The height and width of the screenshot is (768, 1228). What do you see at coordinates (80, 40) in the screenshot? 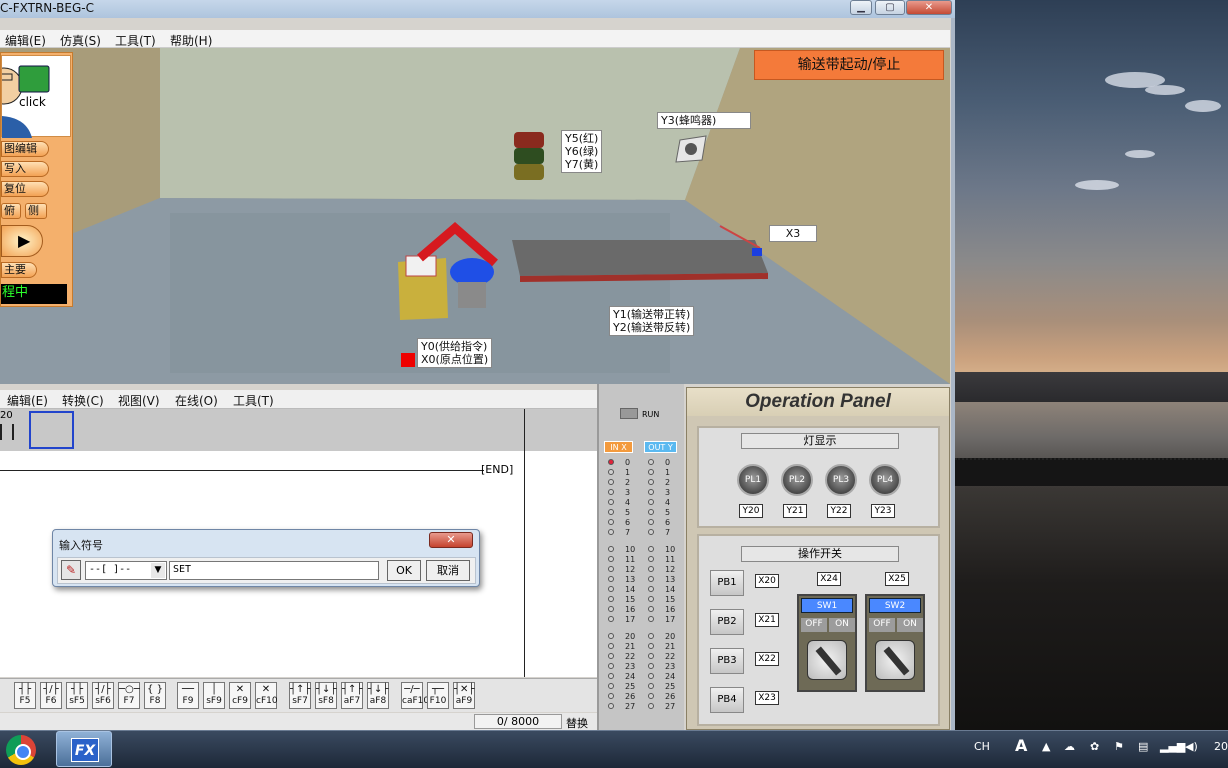
I see `menu-simulate: 仿真(S)` at bounding box center [80, 40].